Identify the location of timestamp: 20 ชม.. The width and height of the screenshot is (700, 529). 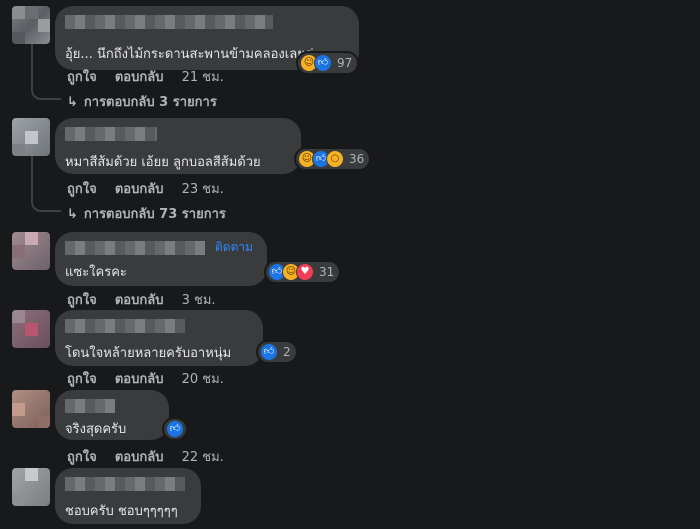
(203, 379).